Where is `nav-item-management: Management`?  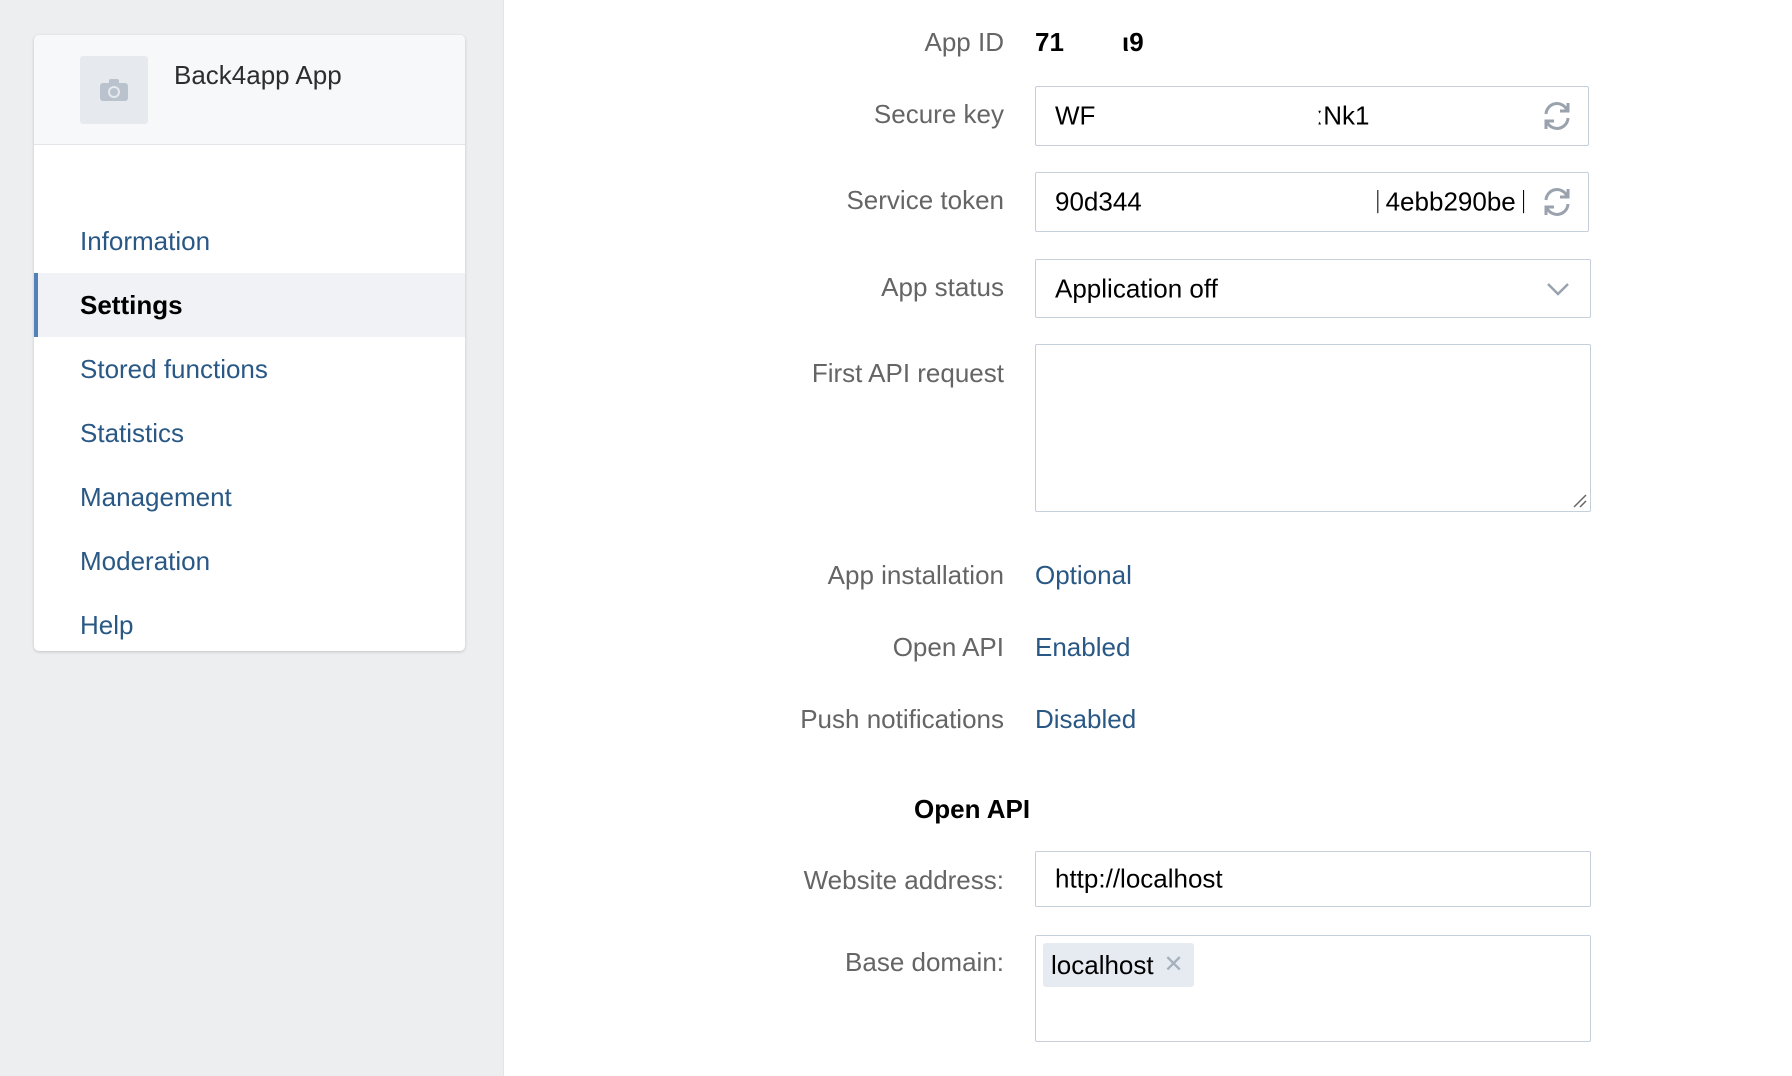 nav-item-management: Management is located at coordinates (249, 497).